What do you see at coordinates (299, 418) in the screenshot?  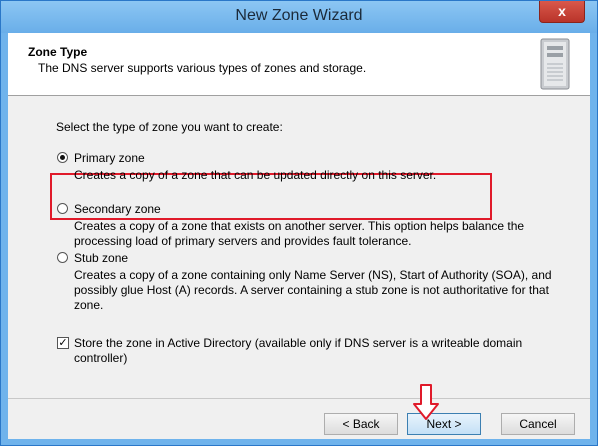 I see `wizard-footer: < Back Next > Cancel` at bounding box center [299, 418].